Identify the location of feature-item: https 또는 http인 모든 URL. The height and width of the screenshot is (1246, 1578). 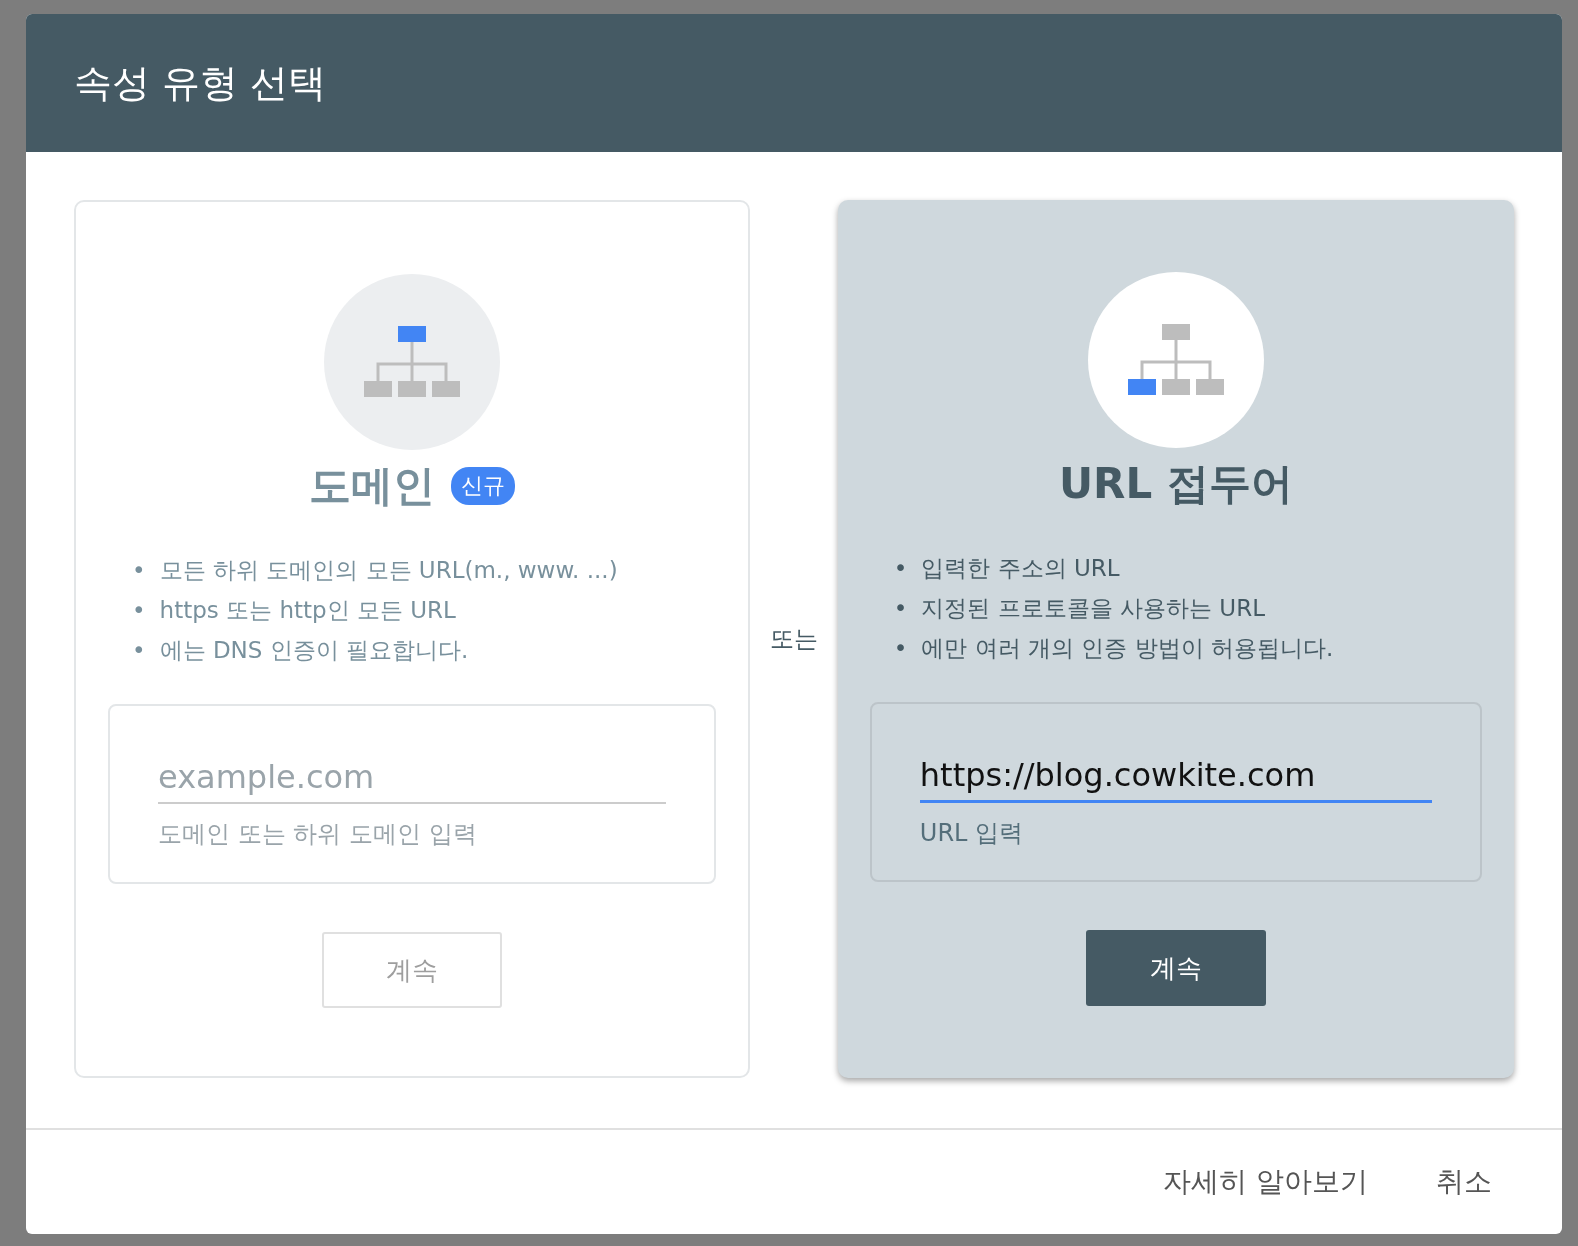
(307, 610).